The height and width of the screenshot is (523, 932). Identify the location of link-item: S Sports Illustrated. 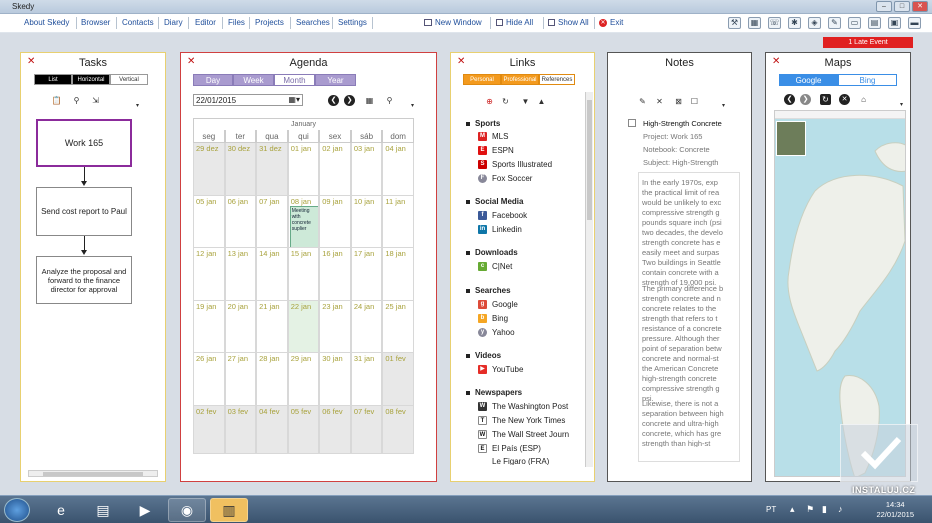
(515, 165).